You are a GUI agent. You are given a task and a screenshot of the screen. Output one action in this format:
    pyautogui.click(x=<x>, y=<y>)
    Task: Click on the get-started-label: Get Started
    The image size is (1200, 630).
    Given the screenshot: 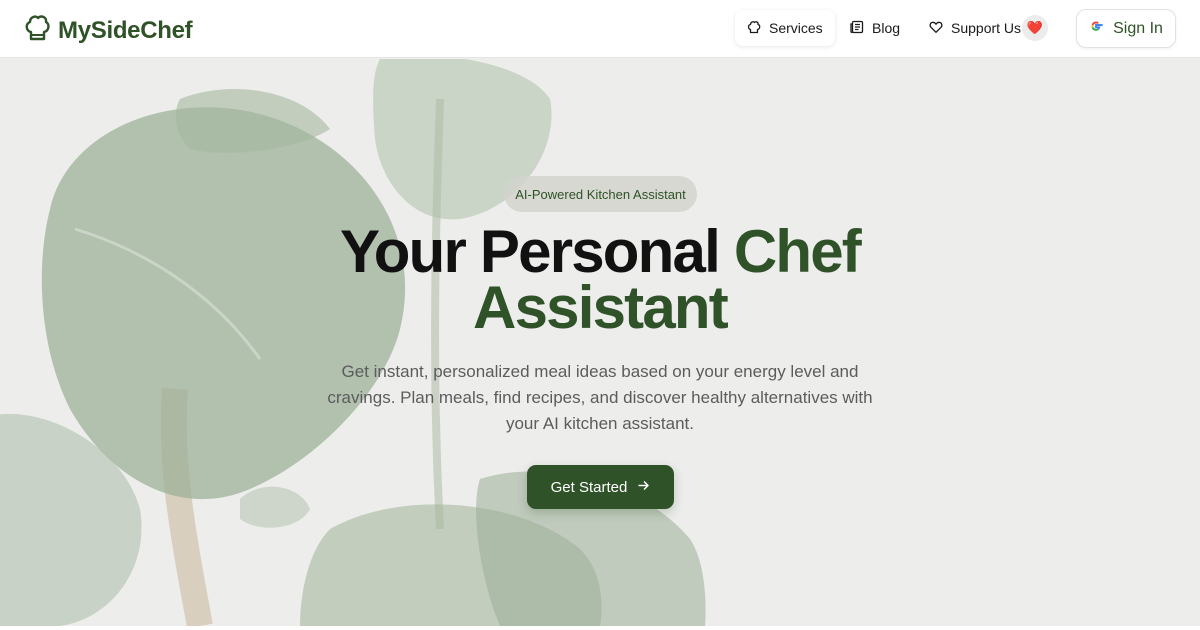 What is the action you would take?
    pyautogui.click(x=589, y=487)
    